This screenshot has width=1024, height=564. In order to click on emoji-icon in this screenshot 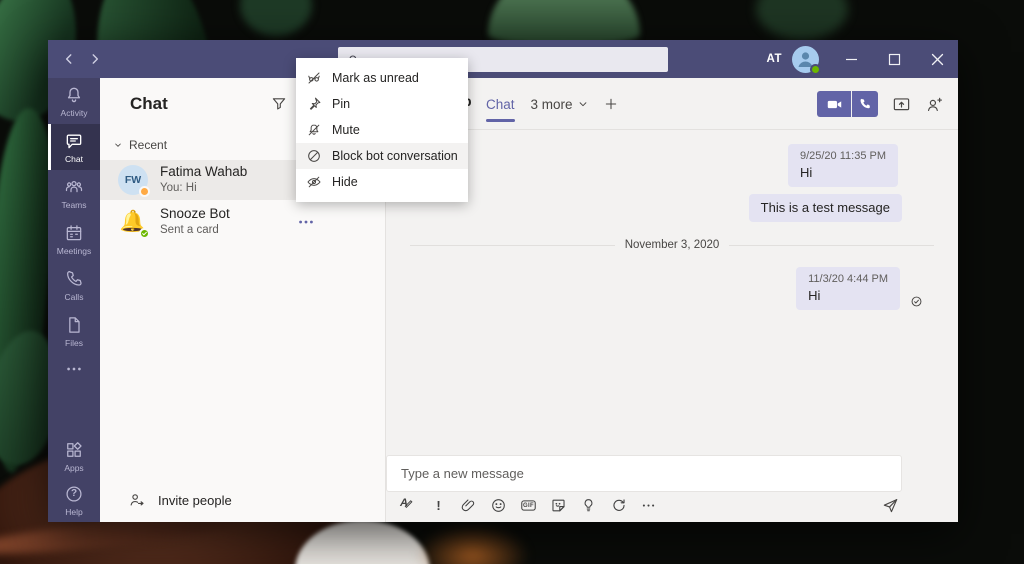, I will do `click(498, 505)`.